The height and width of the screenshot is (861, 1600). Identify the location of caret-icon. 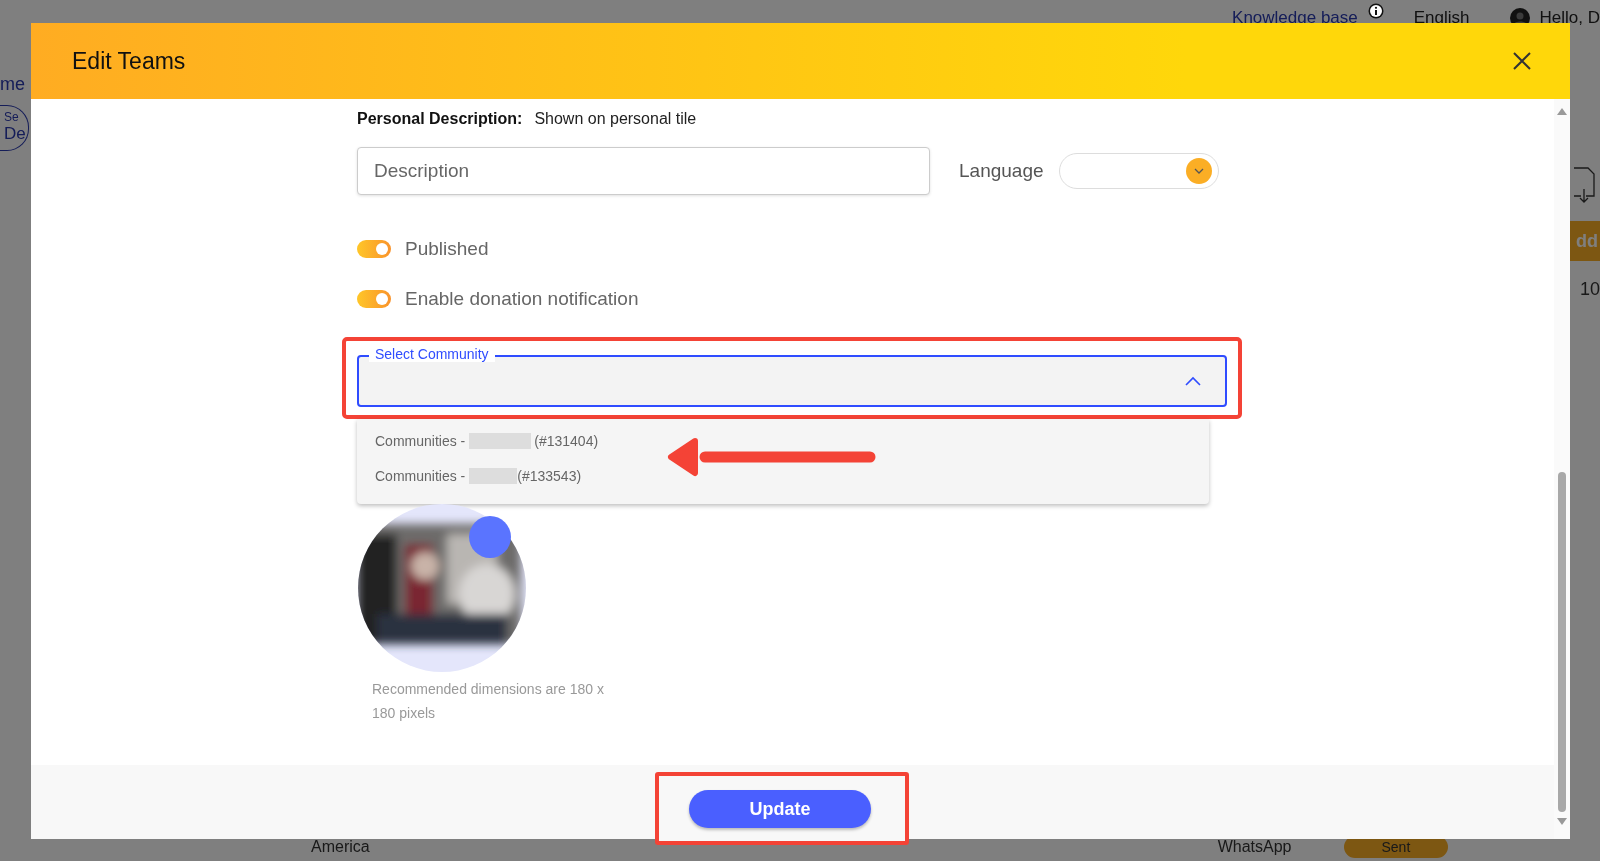
(1198, 171).